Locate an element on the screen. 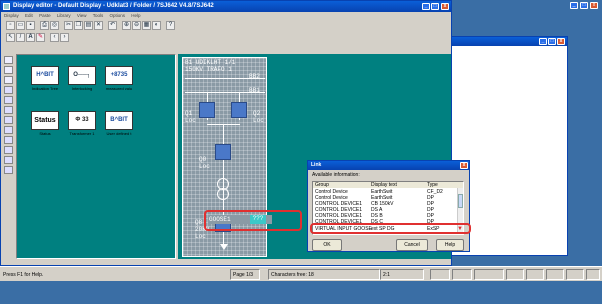 The image size is (602, 304). library-item-user-defined: B^BIT User defined t is located at coordinates (119, 123).